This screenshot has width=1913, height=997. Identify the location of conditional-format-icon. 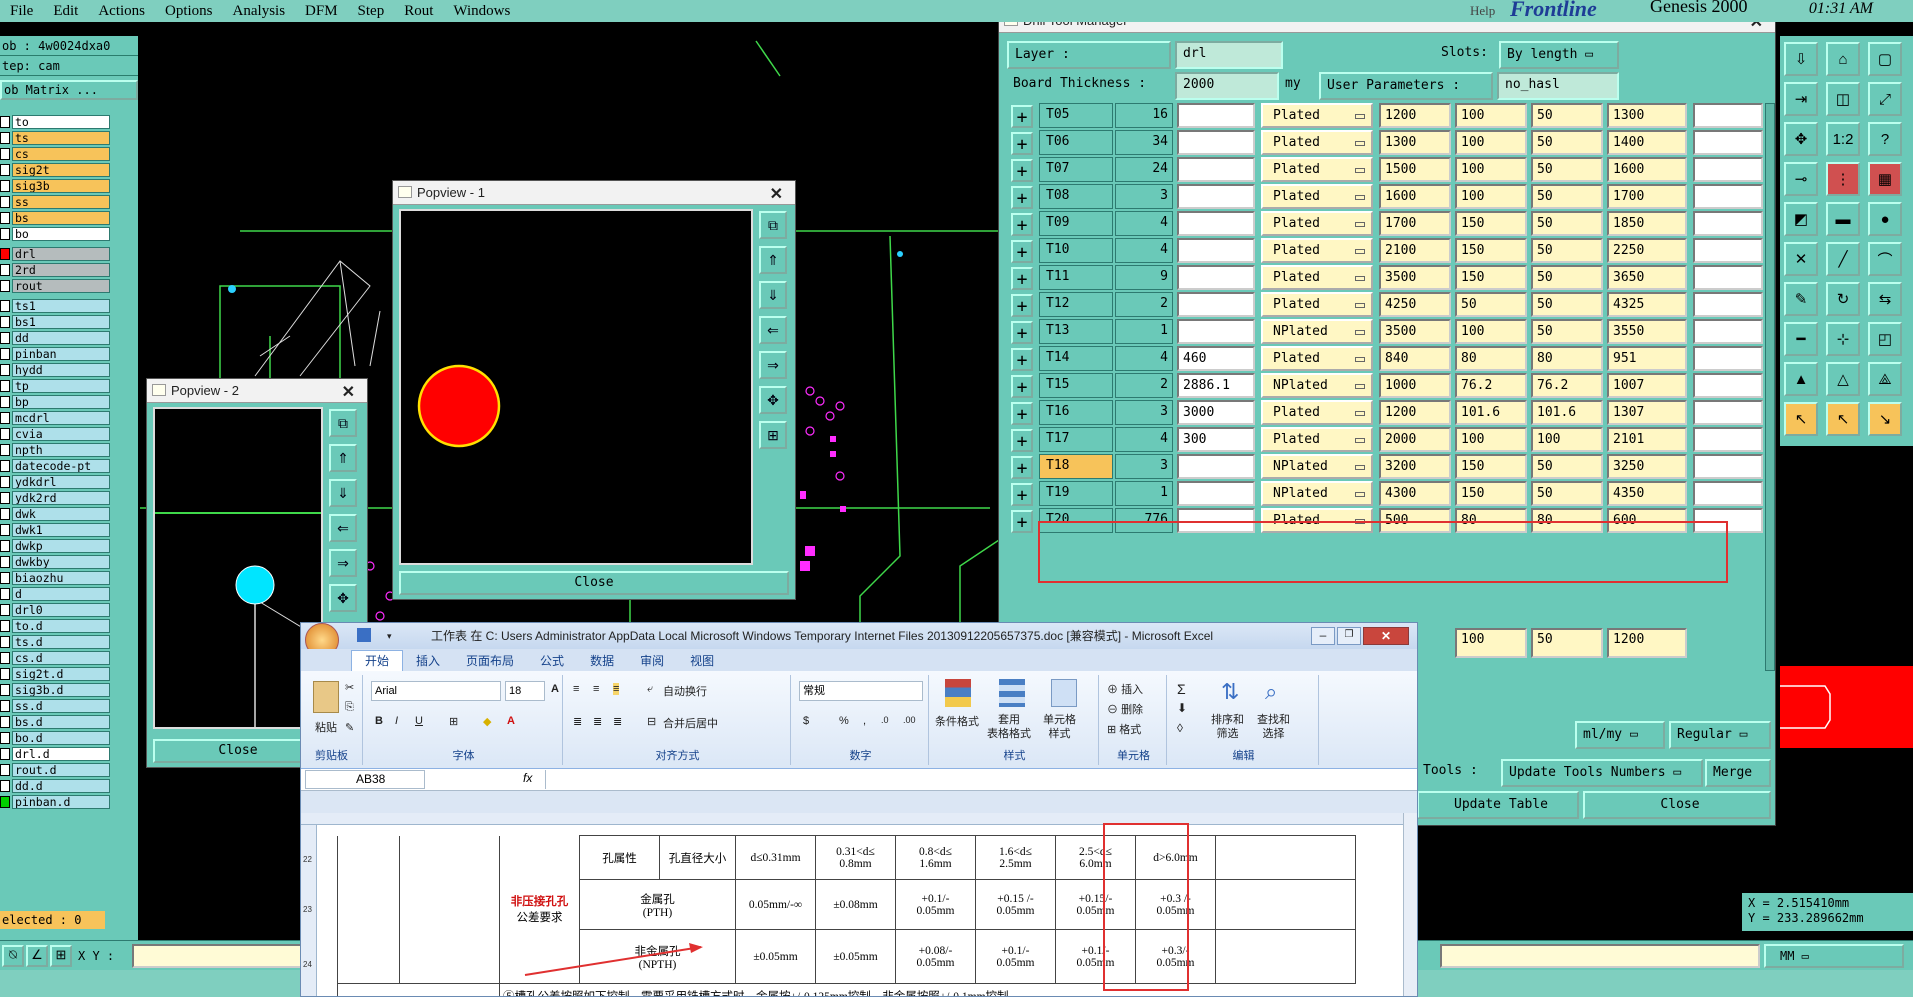
(958, 693).